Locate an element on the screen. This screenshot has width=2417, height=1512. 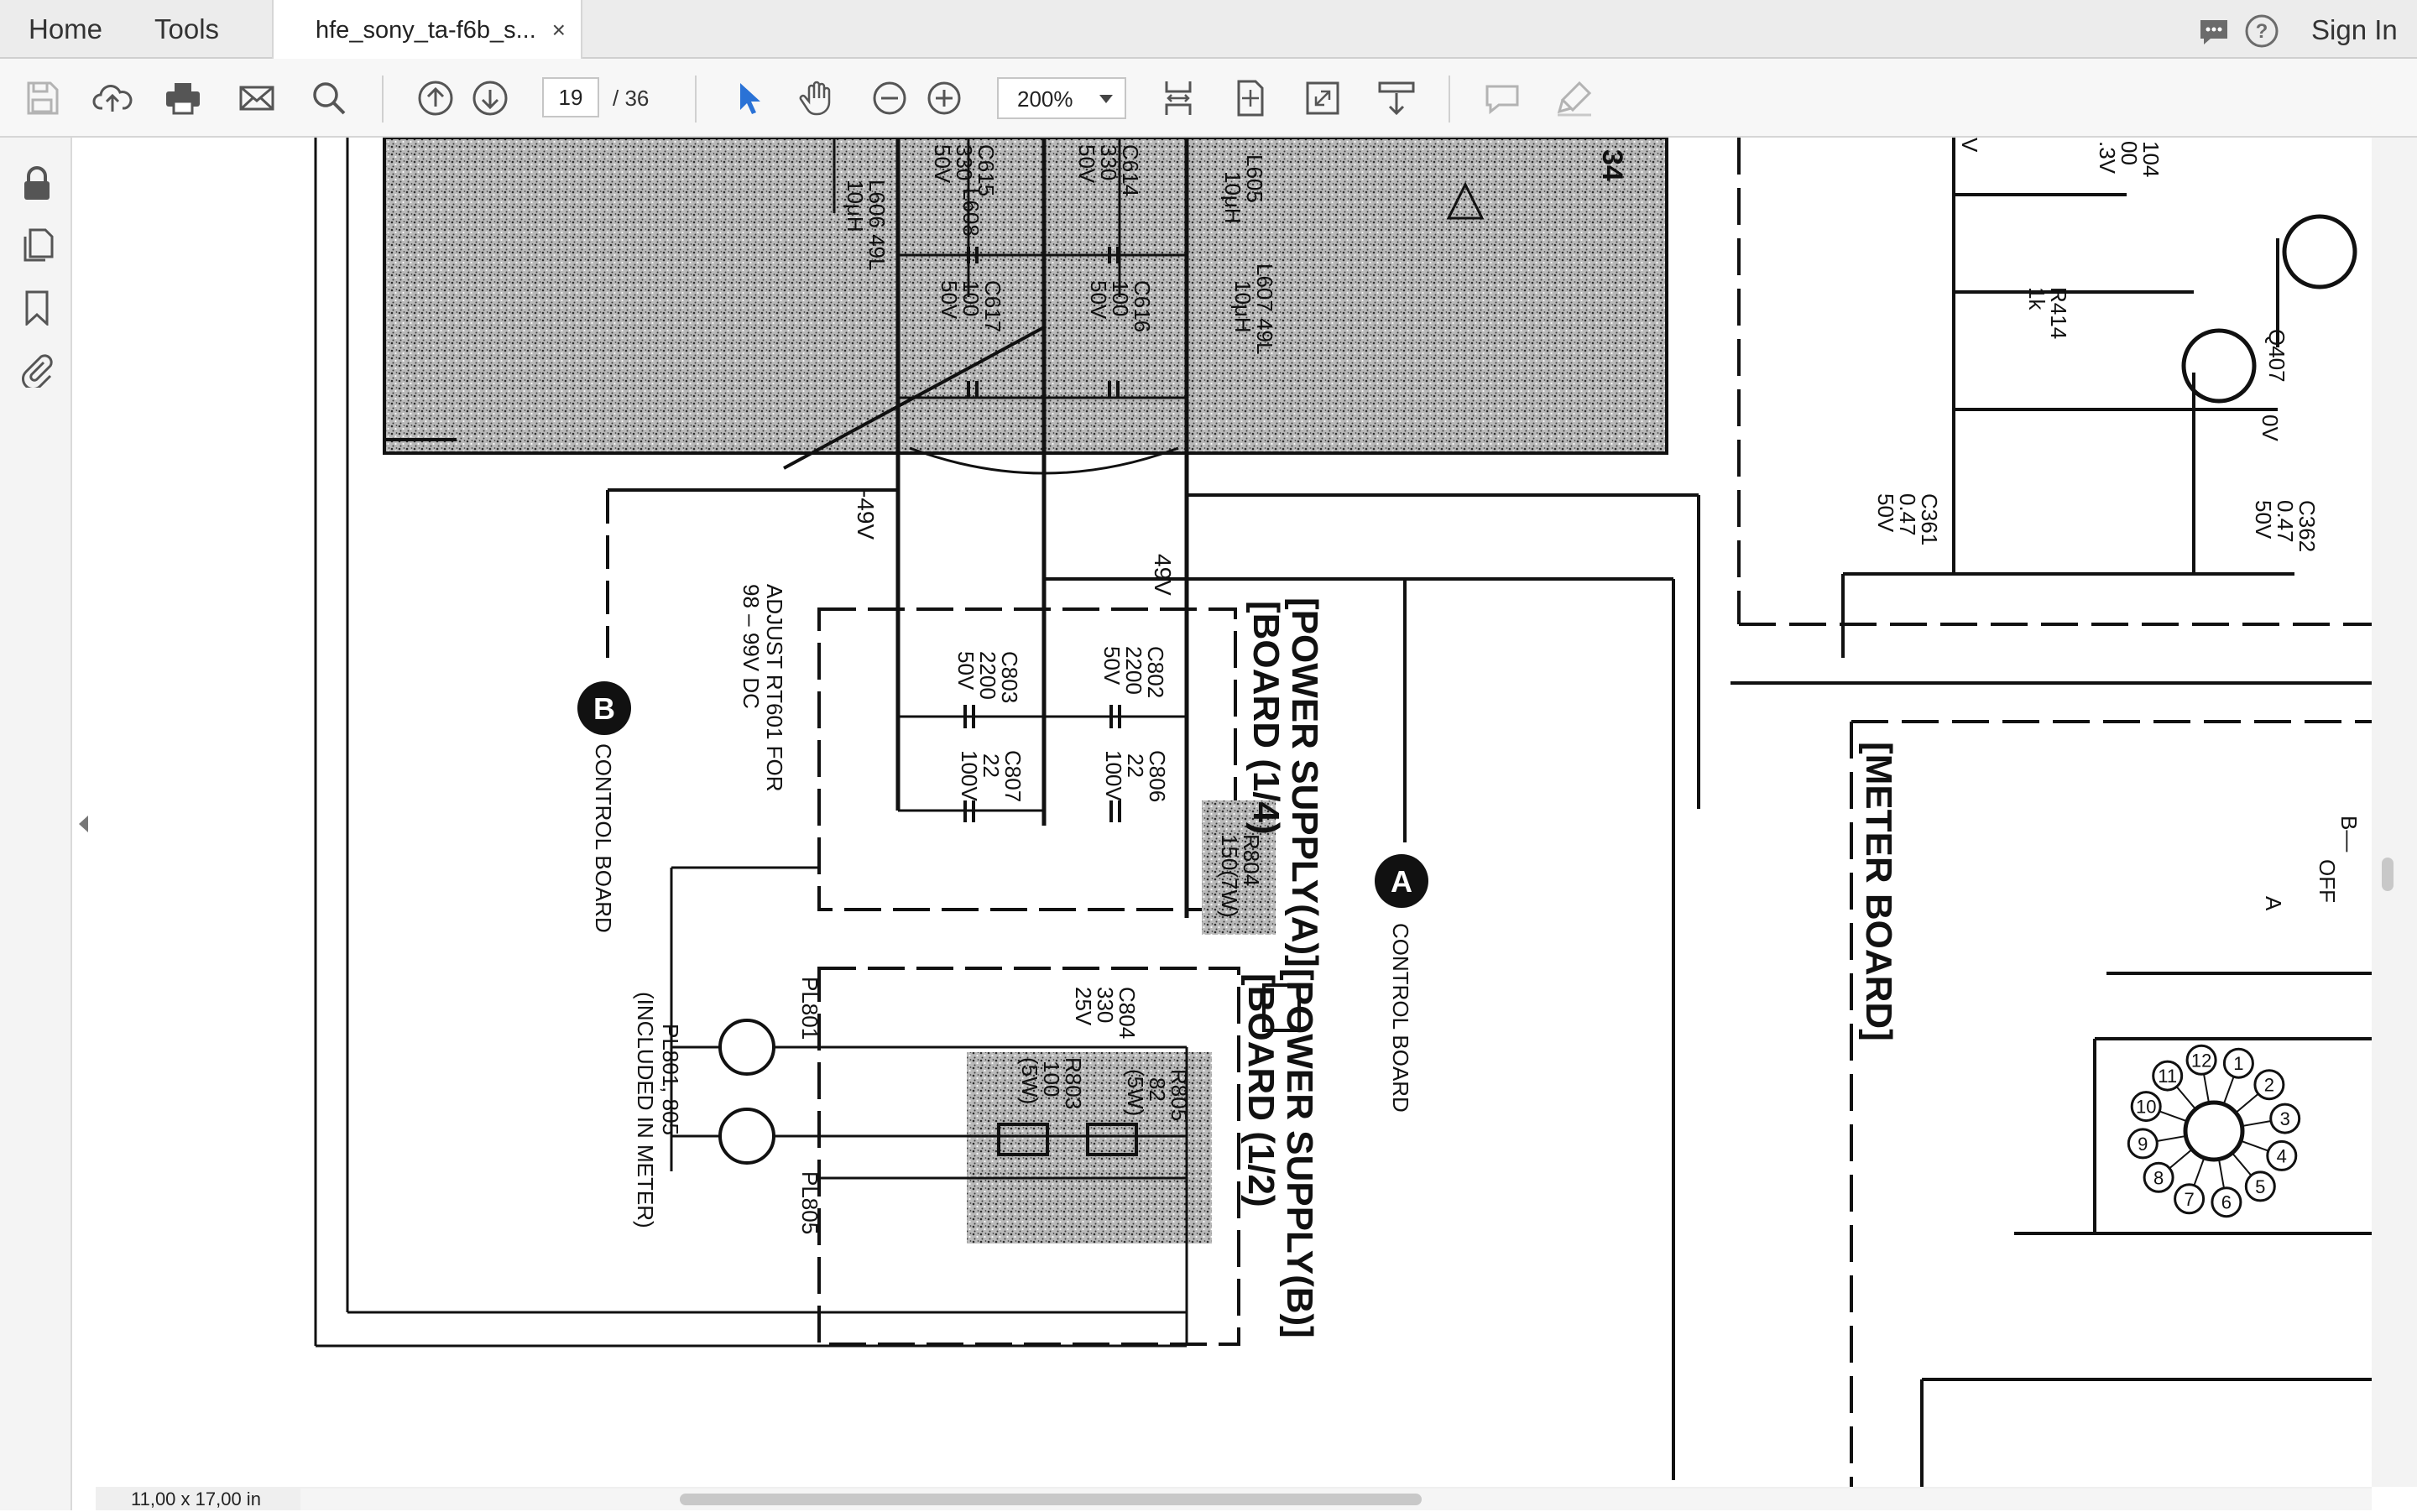
comment-icon is located at coordinates (1502, 98).